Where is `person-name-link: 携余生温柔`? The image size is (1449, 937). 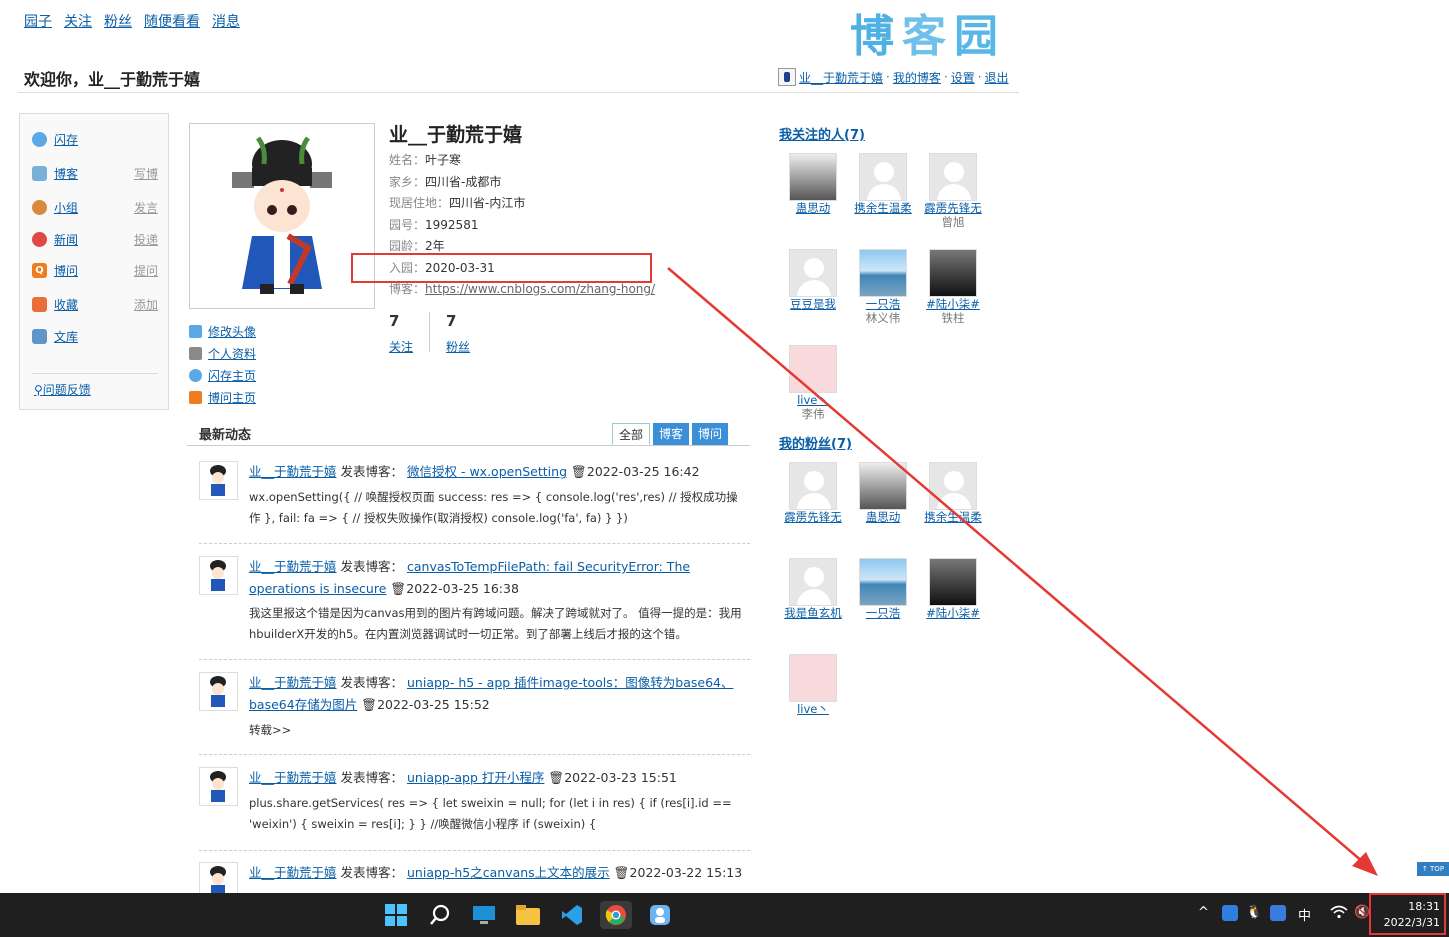
person-name-link: 携余生温柔 is located at coordinates (953, 517).